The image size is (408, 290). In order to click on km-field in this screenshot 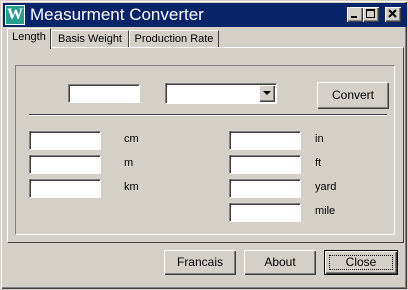, I will do `click(65, 188)`.